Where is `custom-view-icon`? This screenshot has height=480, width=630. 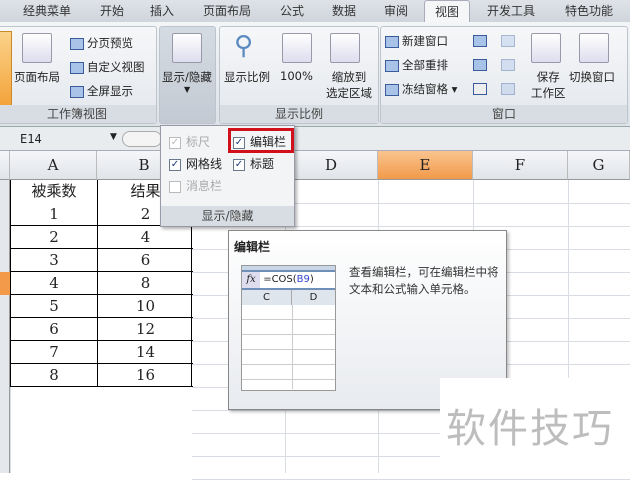 custom-view-icon is located at coordinates (77, 67).